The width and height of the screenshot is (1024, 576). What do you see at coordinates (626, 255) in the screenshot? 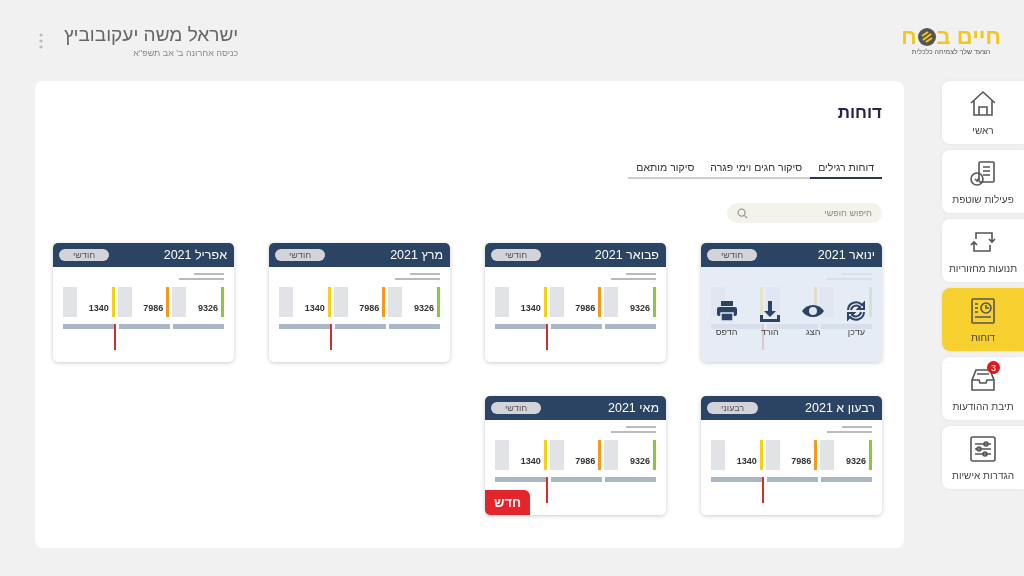
I see `card-title: פבואר 2021` at bounding box center [626, 255].